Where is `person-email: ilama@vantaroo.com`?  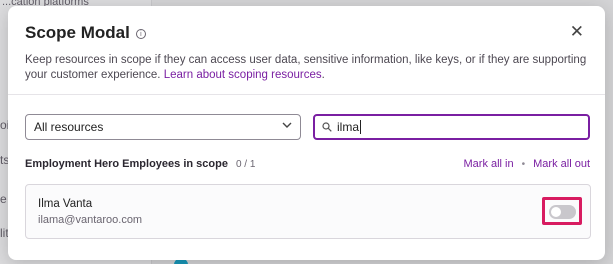 person-email: ilama@vantaroo.com is located at coordinates (90, 220).